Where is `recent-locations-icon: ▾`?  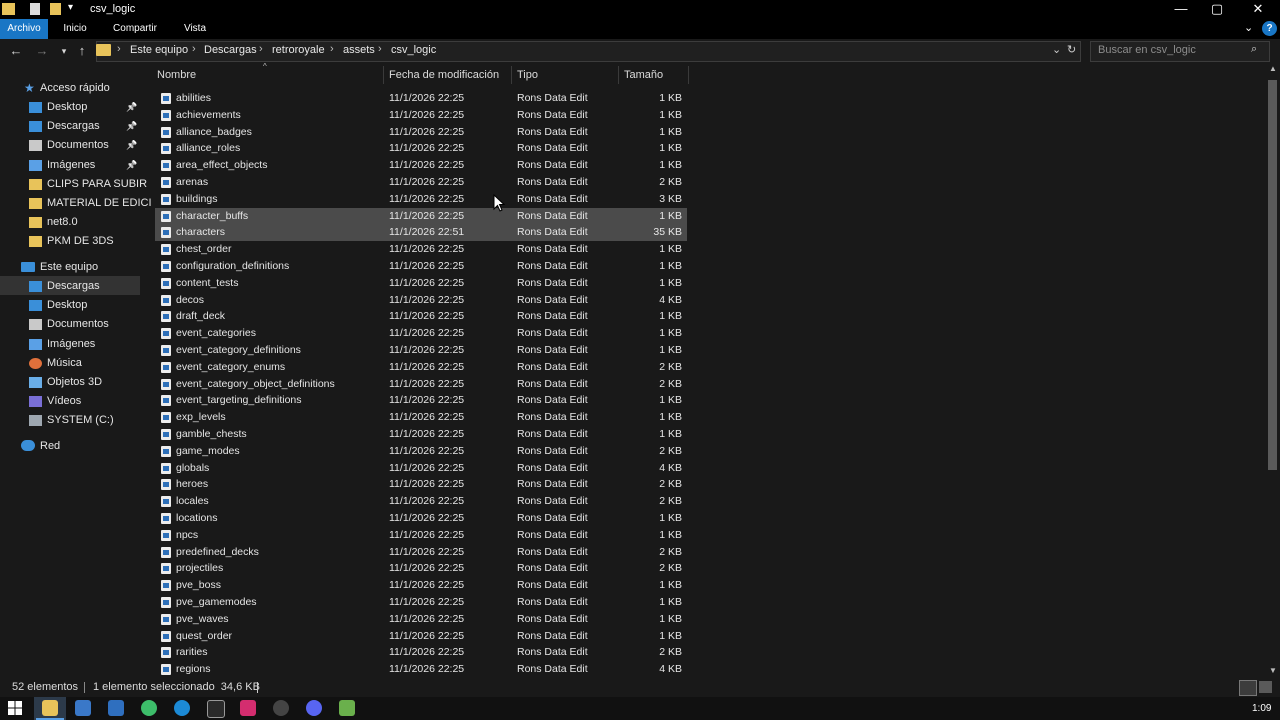 recent-locations-icon: ▾ is located at coordinates (64, 51).